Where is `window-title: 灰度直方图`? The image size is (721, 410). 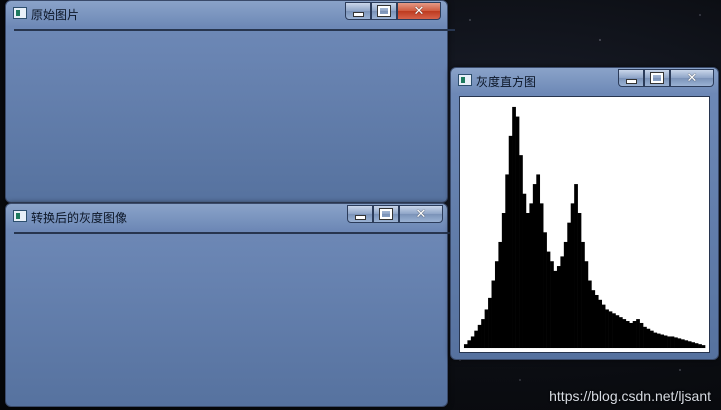
window-title: 灰度直方图 is located at coordinates (506, 82).